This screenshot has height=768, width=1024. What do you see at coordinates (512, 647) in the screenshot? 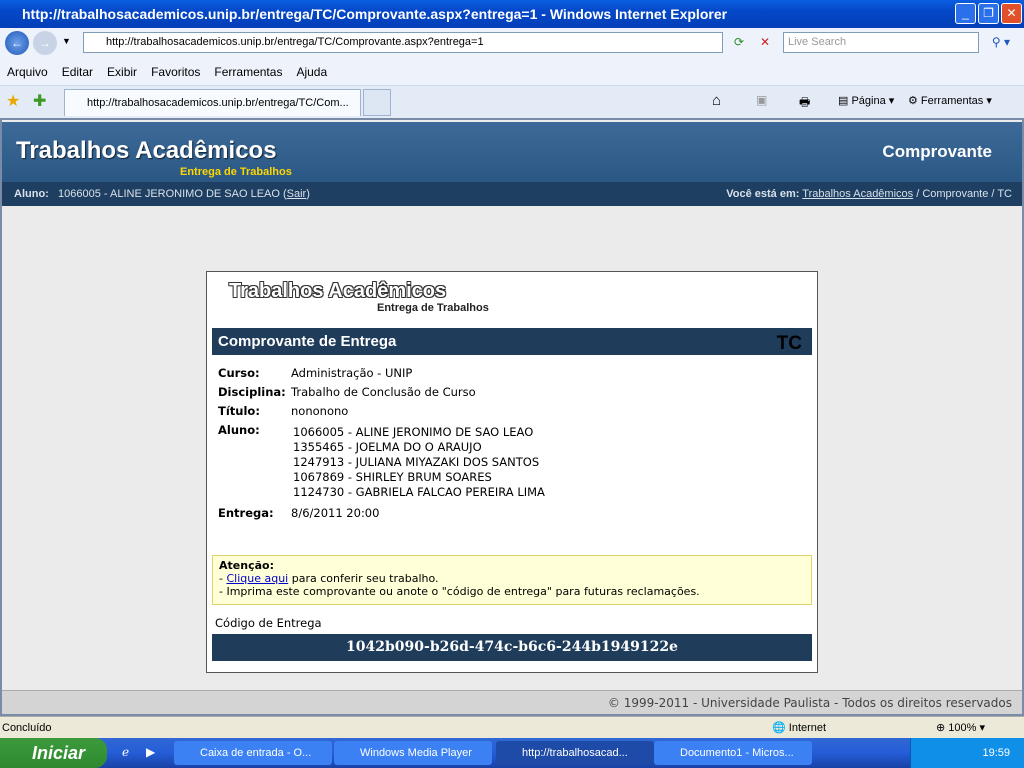
I see `delivery-code: 1042b090-b26d-474c-b6c6-244b1949122e` at bounding box center [512, 647].